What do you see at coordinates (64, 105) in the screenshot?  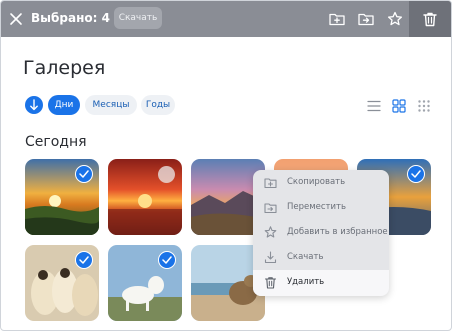 I see `tab-days: Дни` at bounding box center [64, 105].